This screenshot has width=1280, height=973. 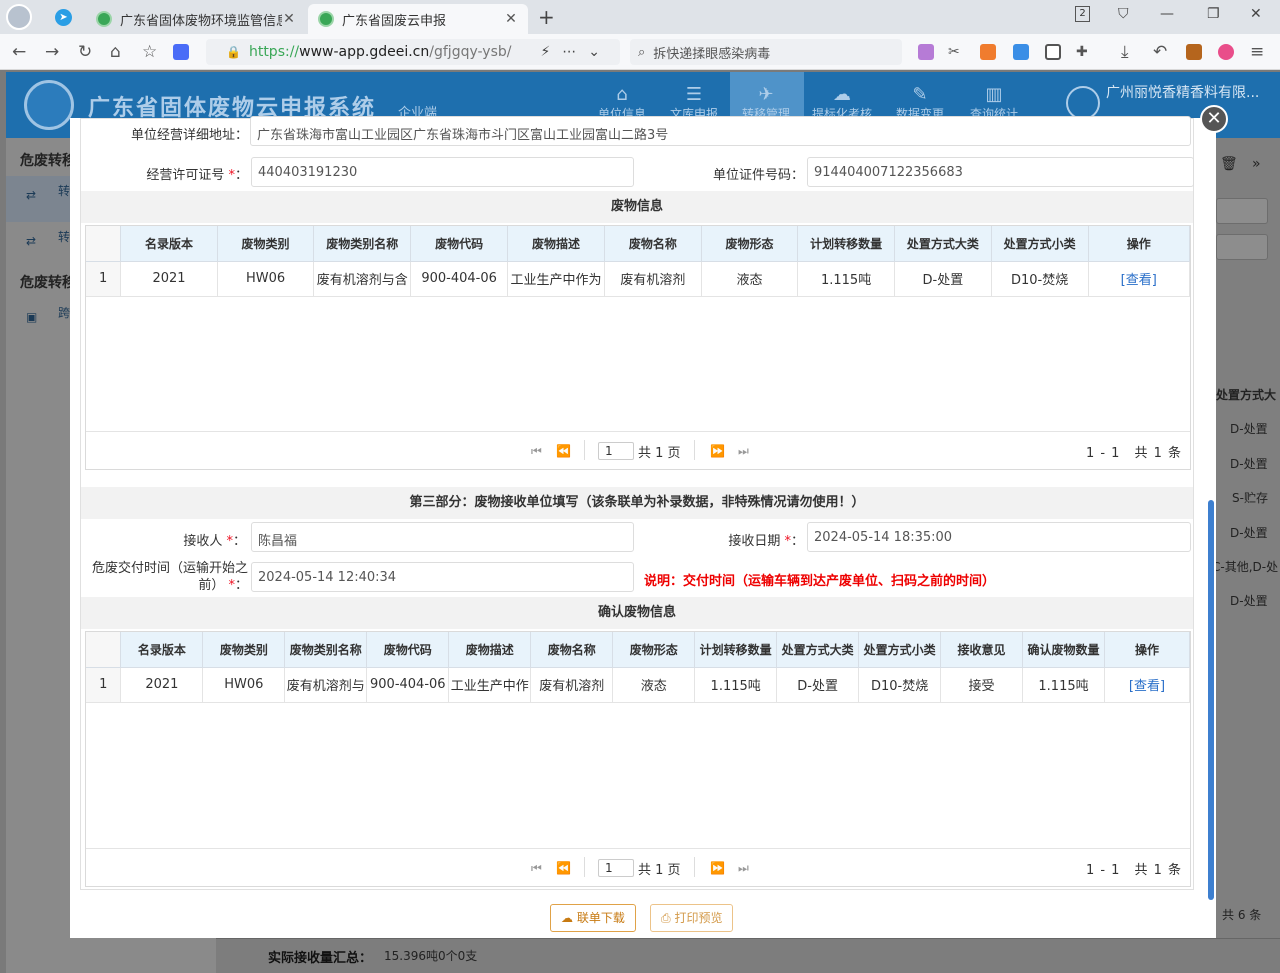 What do you see at coordinates (52, 52) in the screenshot?
I see `forward-icon: →` at bounding box center [52, 52].